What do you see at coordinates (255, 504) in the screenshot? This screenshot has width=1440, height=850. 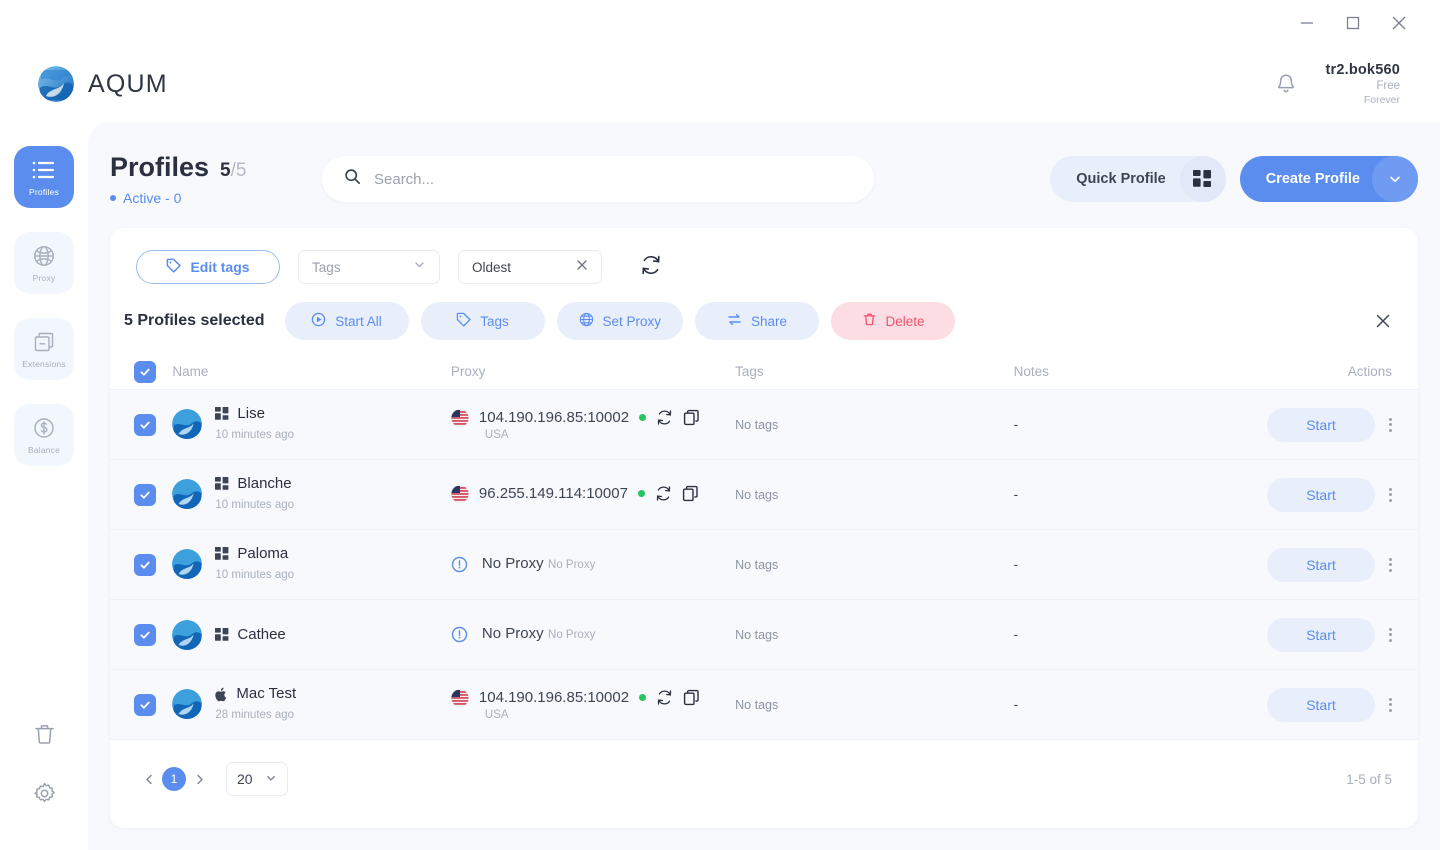 I see `profile-updated: 10 minutes ago` at bounding box center [255, 504].